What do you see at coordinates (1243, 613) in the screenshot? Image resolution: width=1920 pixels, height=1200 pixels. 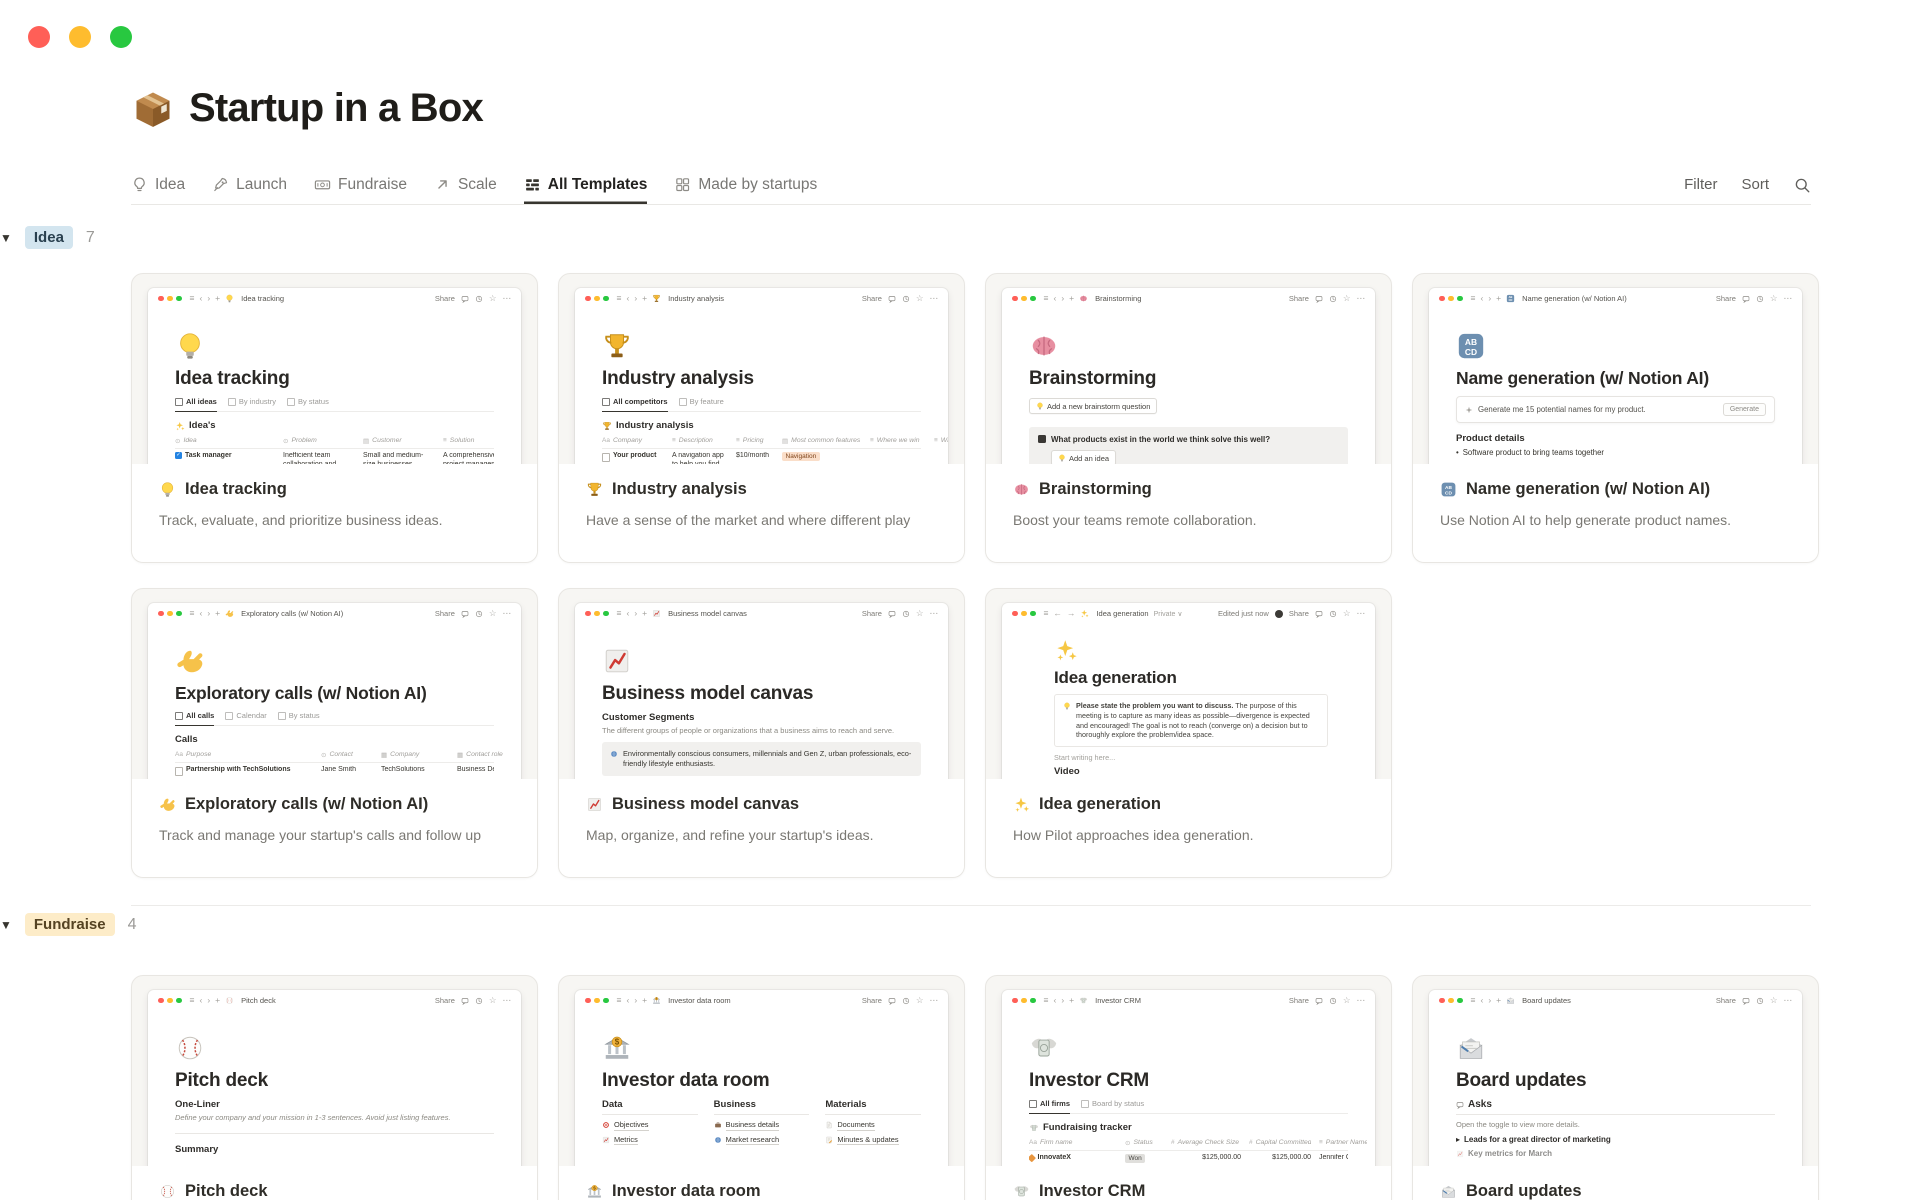 I see `edited-timestamp: Edited just now` at bounding box center [1243, 613].